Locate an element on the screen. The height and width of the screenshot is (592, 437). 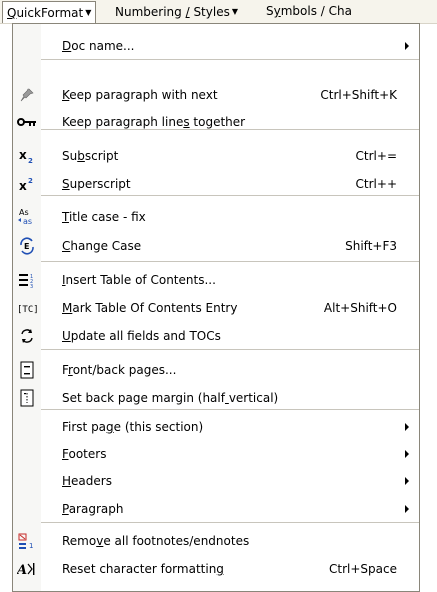
menu-item-shortcut: Ctrl+Space is located at coordinates (363, 569).